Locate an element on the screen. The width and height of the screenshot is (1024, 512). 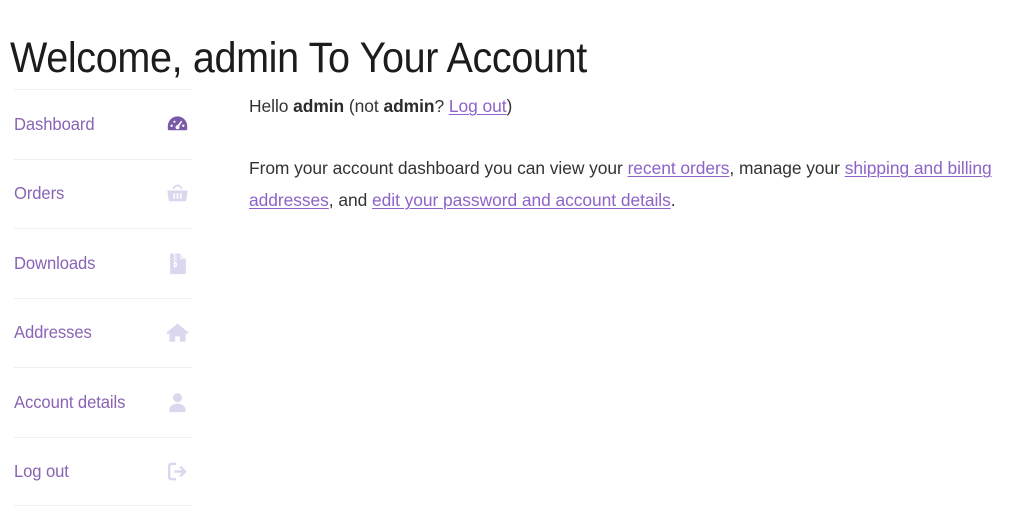
sidebar-item-label: Addresses is located at coordinates (53, 332).